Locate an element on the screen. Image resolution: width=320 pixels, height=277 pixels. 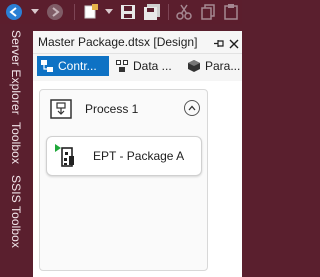
forward-icon is located at coordinates (55, 12).